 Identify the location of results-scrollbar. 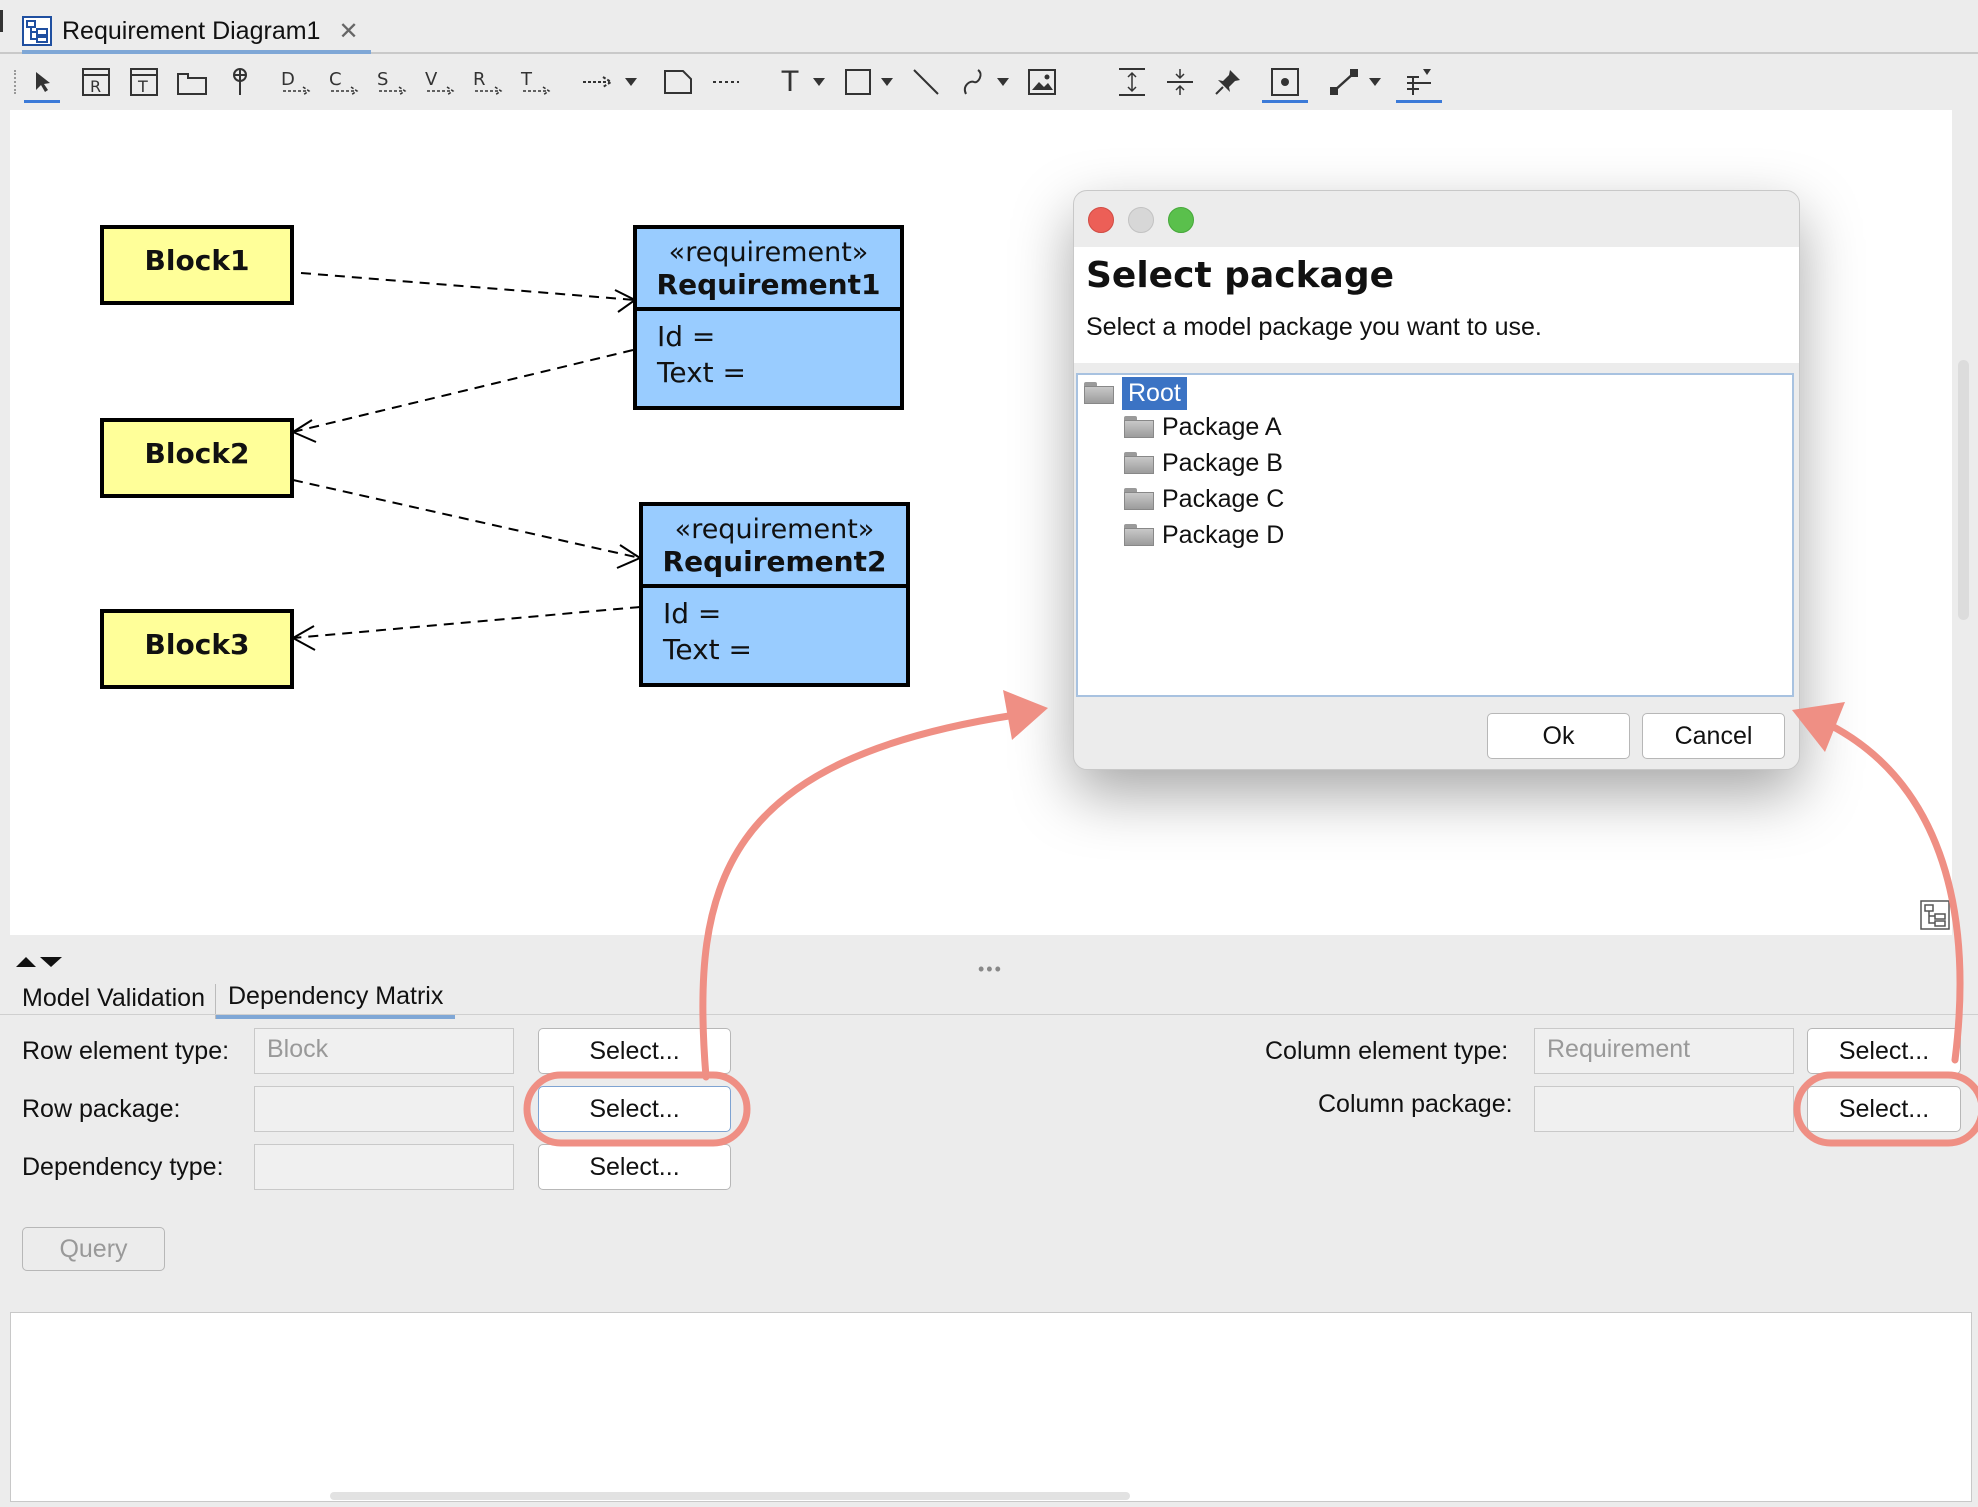
(730, 1496).